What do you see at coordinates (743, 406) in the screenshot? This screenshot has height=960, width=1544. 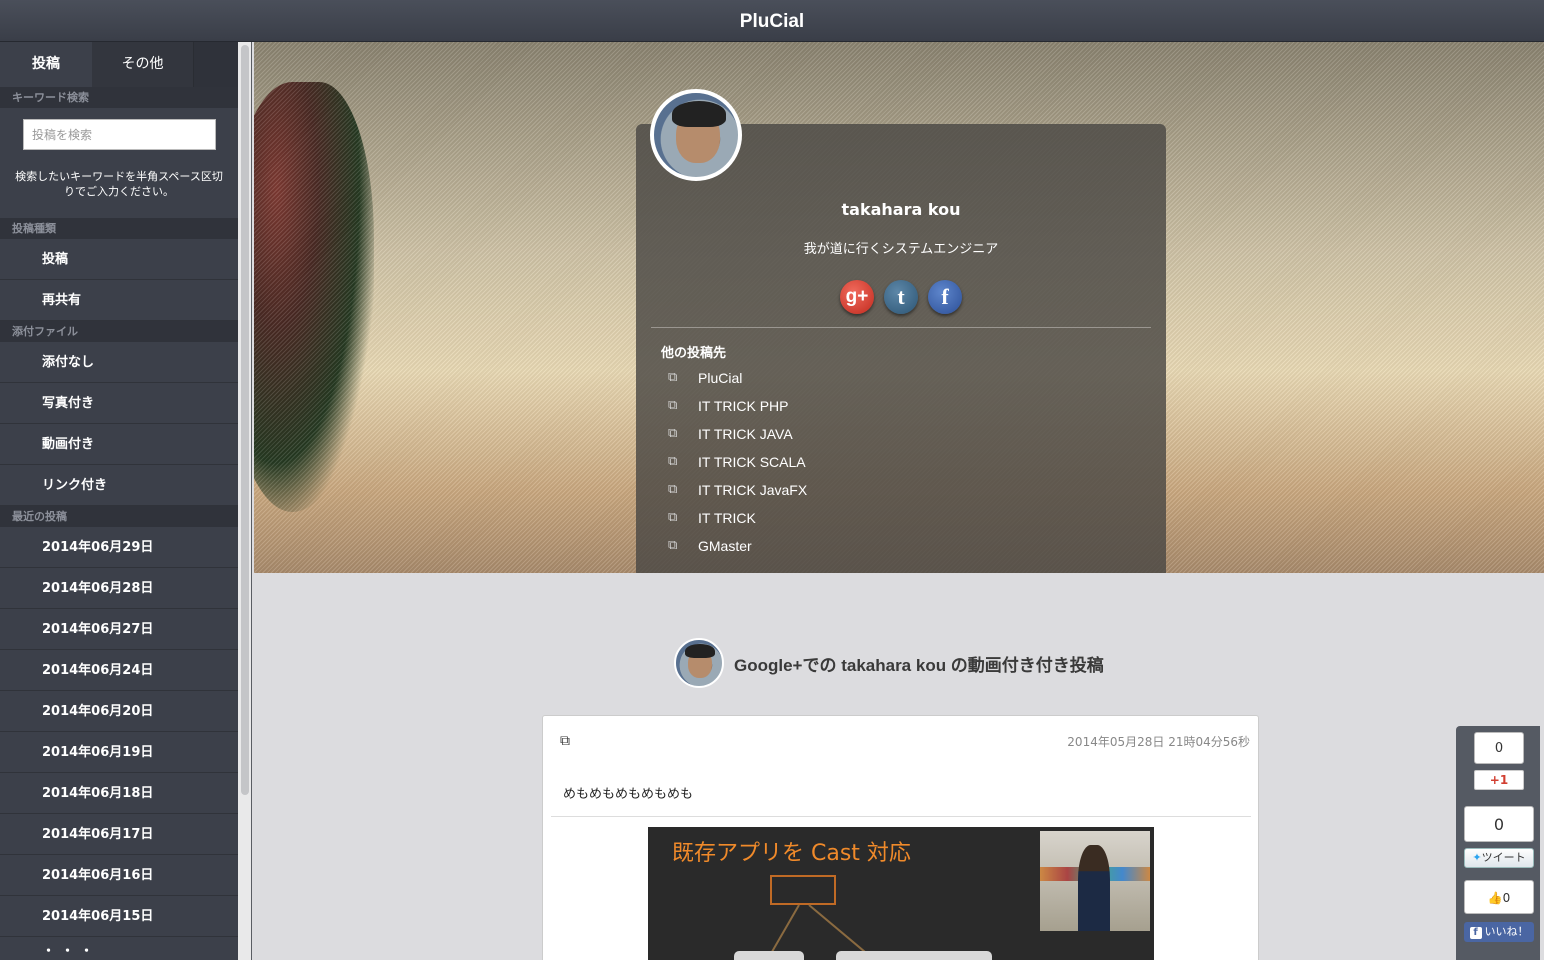 I see `link-label: IT TRICK PHP` at bounding box center [743, 406].